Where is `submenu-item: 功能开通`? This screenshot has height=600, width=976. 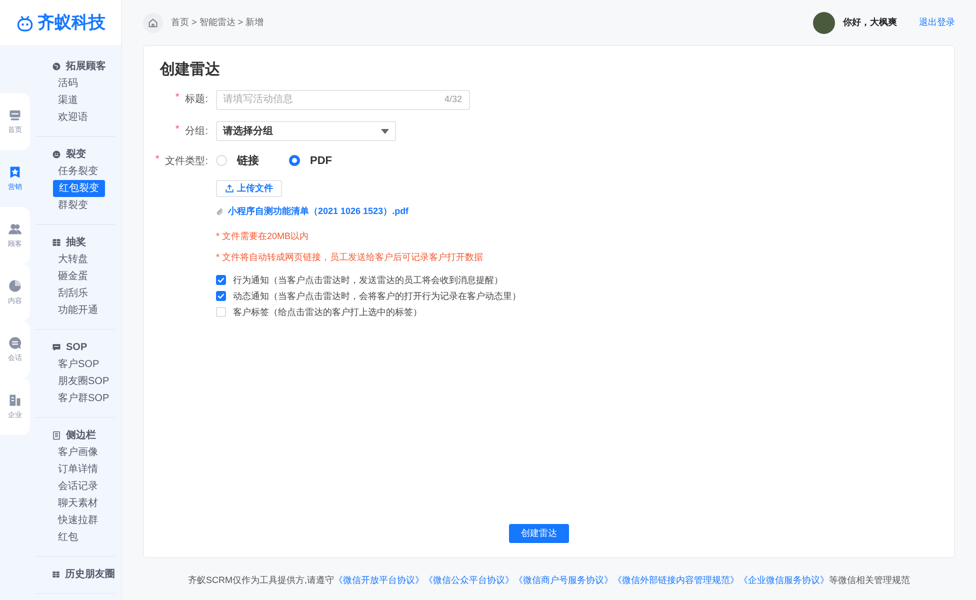
submenu-item: 功能开通 is located at coordinates (78, 310).